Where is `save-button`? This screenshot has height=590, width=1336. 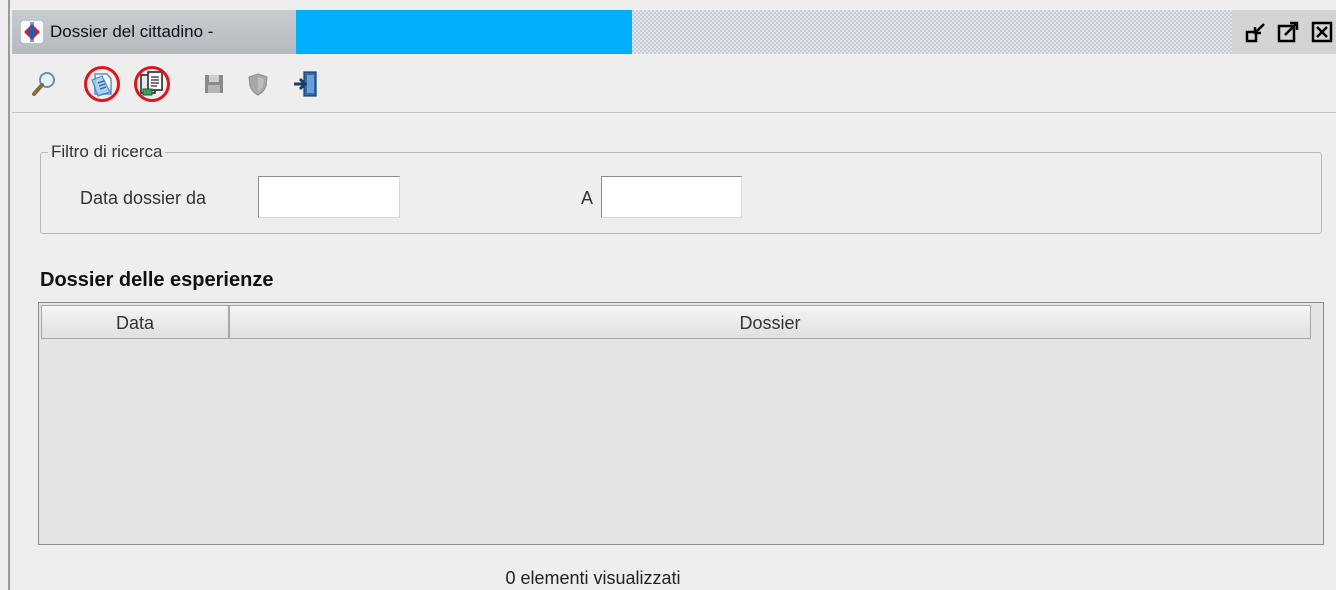 save-button is located at coordinates (214, 84).